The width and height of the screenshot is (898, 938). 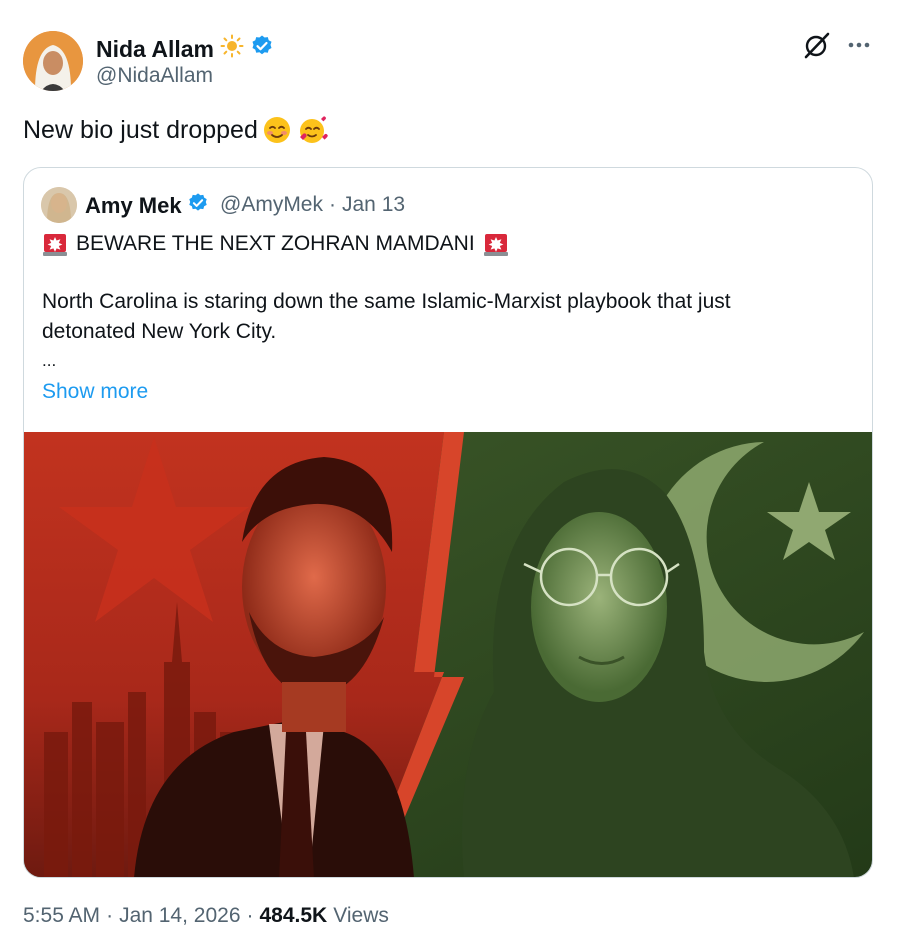 What do you see at coordinates (95, 392) in the screenshot?
I see `show-more-link: Show more` at bounding box center [95, 392].